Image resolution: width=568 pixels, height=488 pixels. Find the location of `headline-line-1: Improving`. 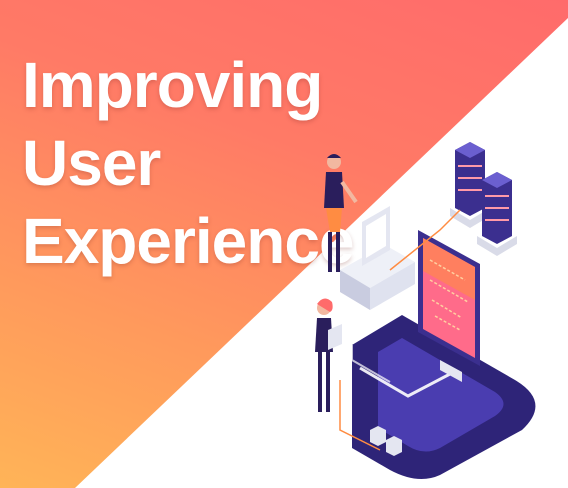

headline-line-1: Improving is located at coordinates (172, 85).